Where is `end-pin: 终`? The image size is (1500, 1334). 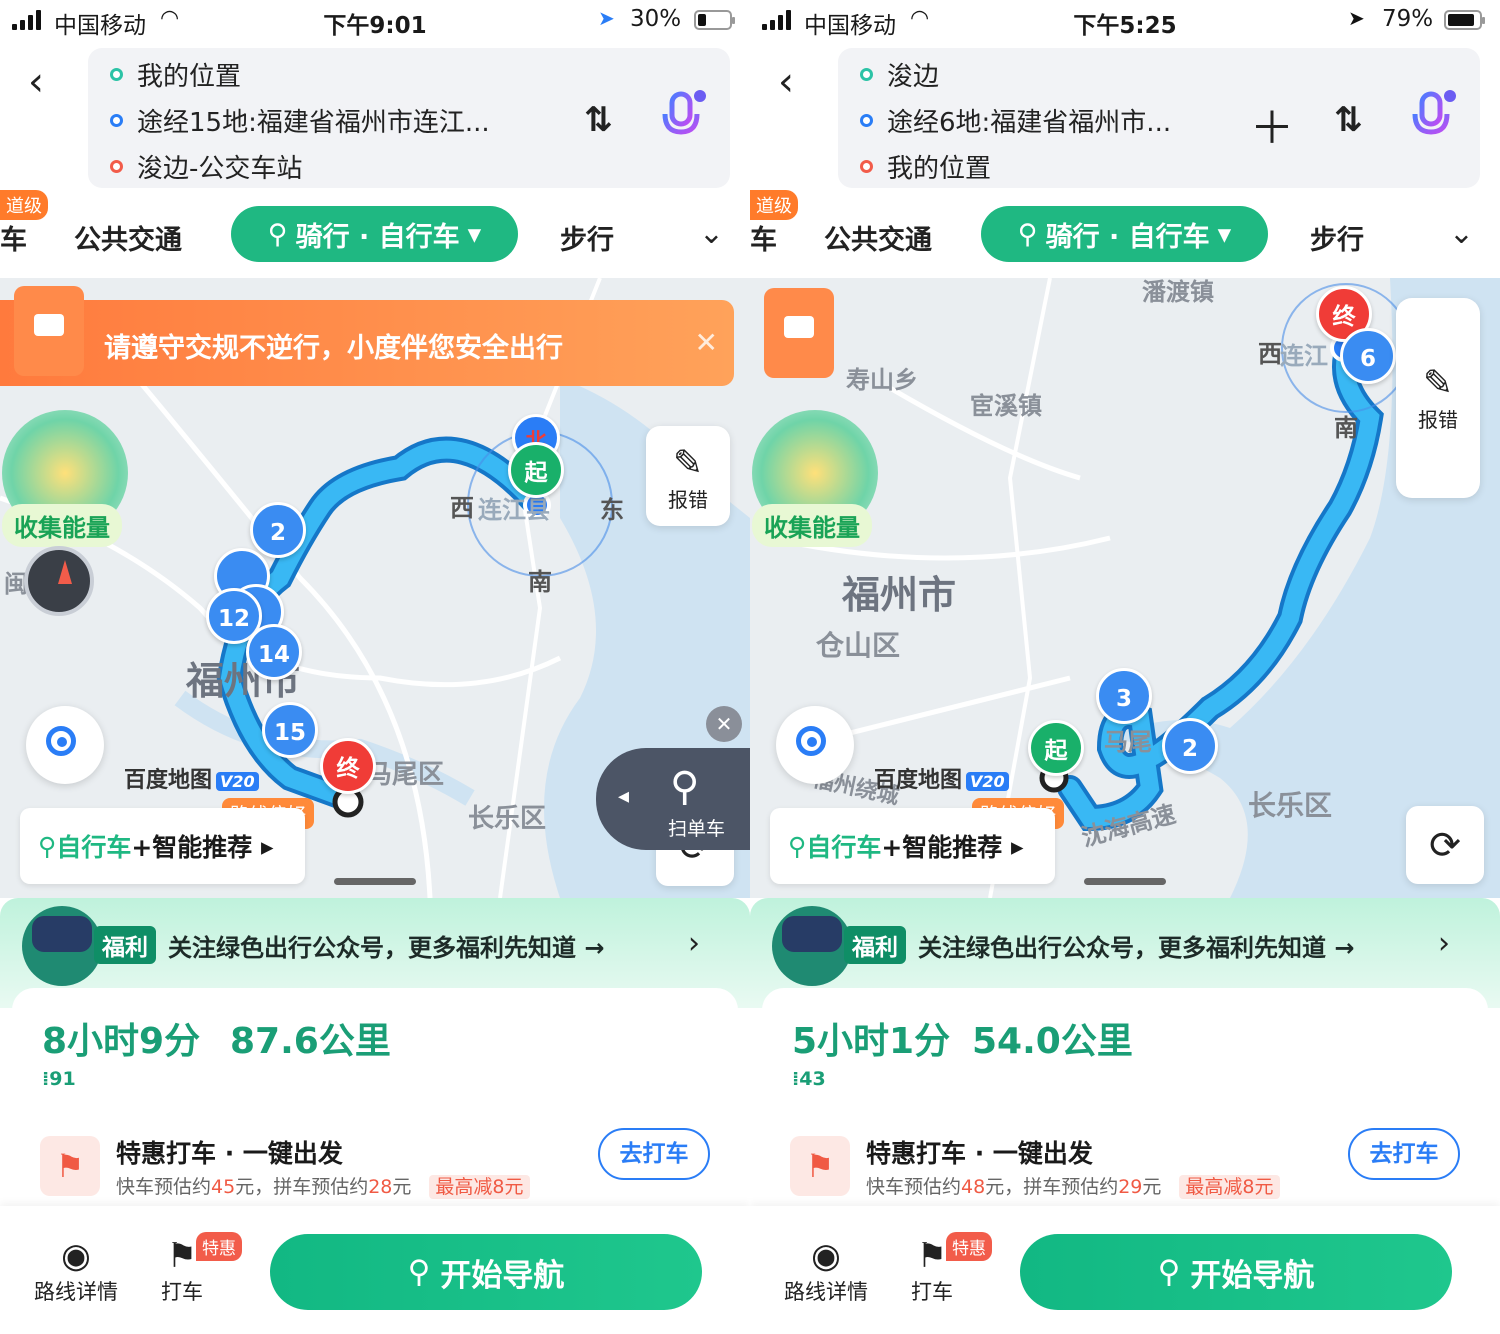 end-pin: 终 is located at coordinates (348, 766).